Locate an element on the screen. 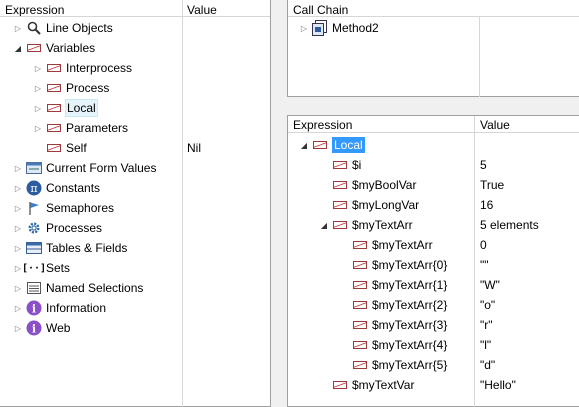  tree-item-local: ▷ Local is located at coordinates (65, 108).